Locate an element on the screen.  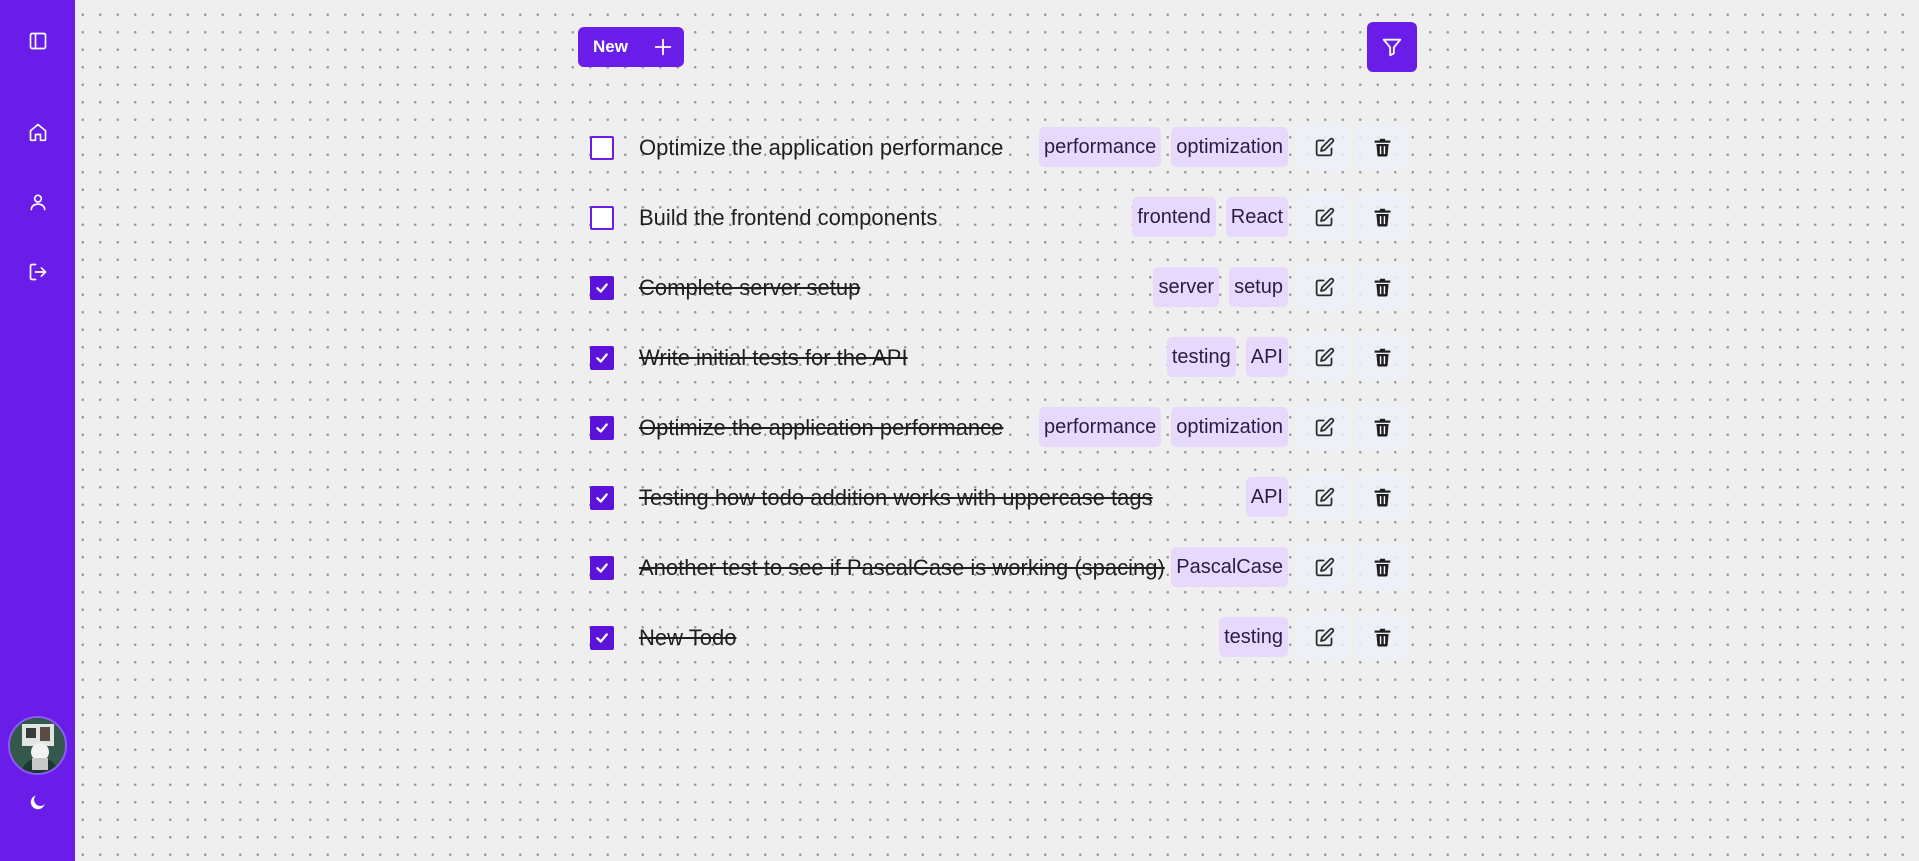
tag-badge: setup is located at coordinates (1258, 287).